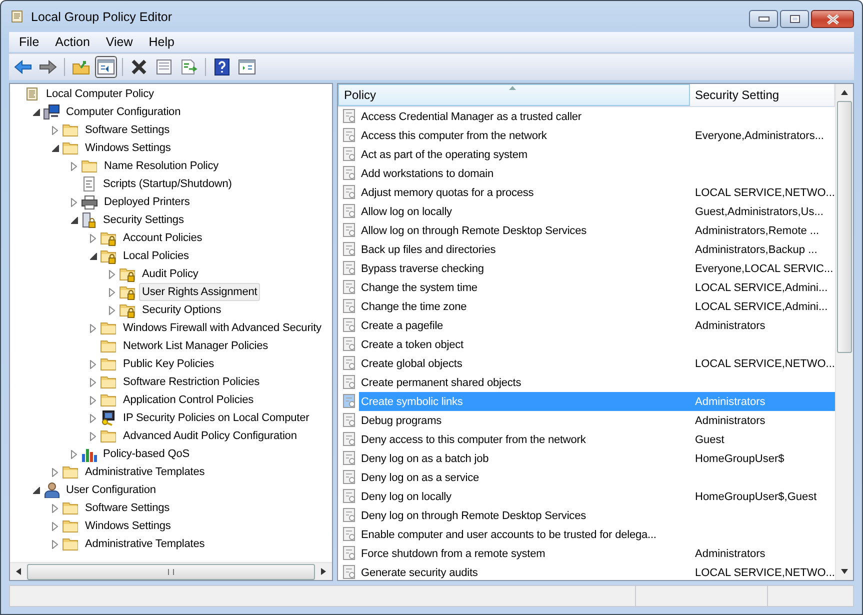  I want to click on tree-item: Local Computer Policy, so click(100, 94).